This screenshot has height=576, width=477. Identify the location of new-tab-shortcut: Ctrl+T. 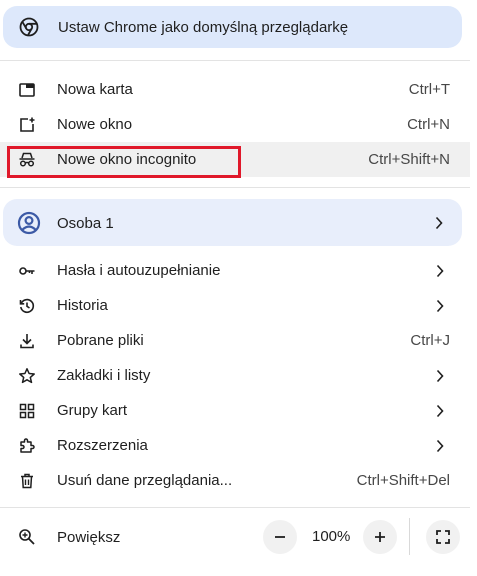
(429, 89).